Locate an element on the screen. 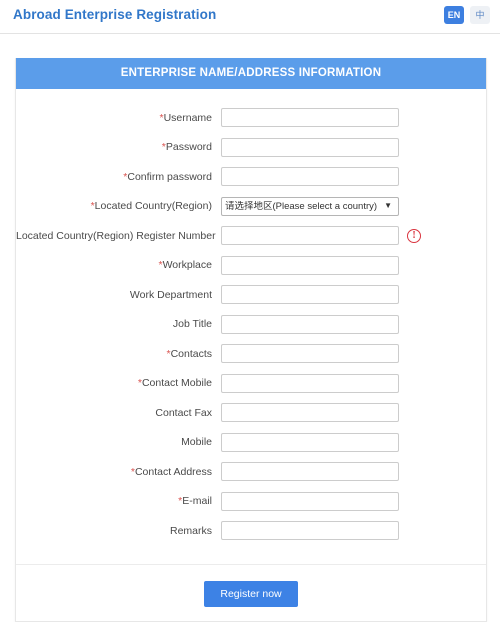  form-field-wrapper: ! is located at coordinates (321, 236).